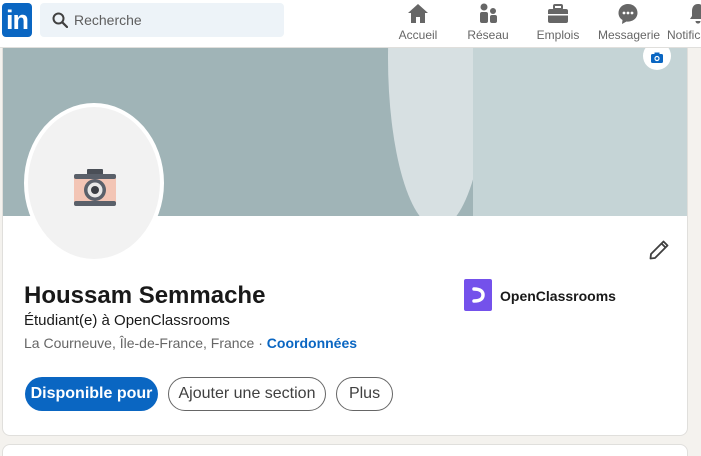 This screenshot has width=701, height=456. Describe the element at coordinates (345, 450) in the screenshot. I see `next-section-card` at that location.